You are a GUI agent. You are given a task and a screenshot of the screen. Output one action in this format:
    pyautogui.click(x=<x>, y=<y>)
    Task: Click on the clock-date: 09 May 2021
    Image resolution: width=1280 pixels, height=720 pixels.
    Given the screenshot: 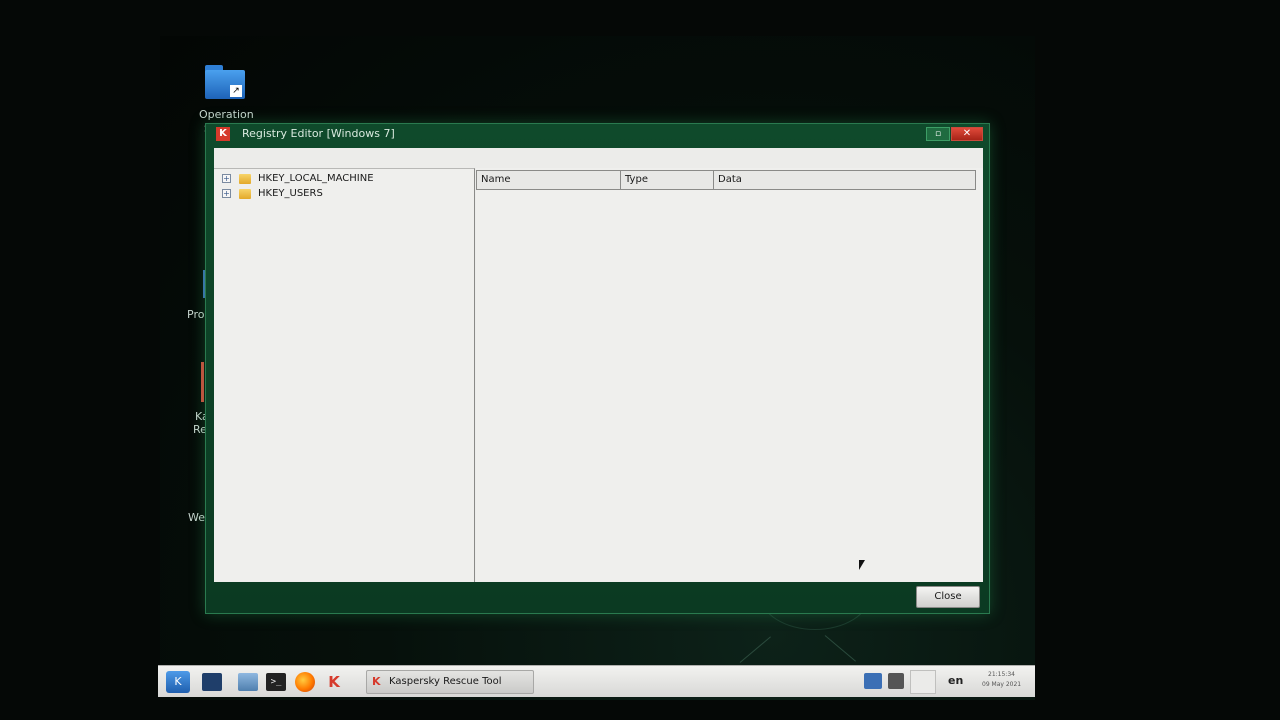 What is the action you would take?
    pyautogui.click(x=1001, y=684)
    